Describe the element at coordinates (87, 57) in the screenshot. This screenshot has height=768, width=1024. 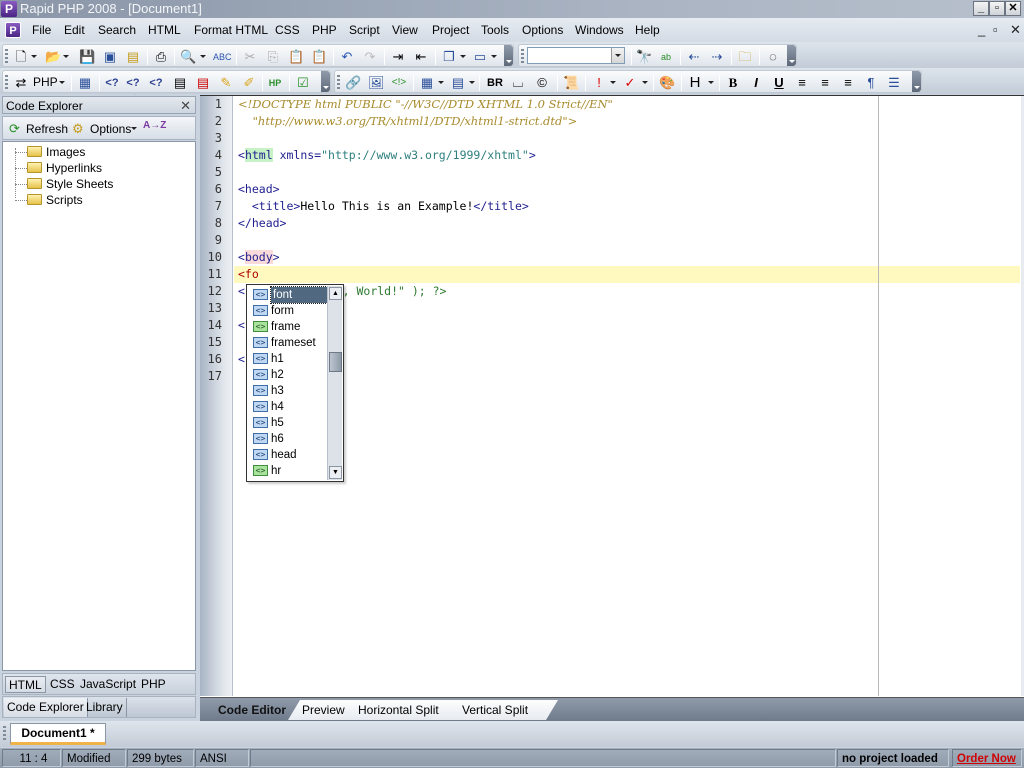
I see `save-icon: 💾` at that location.